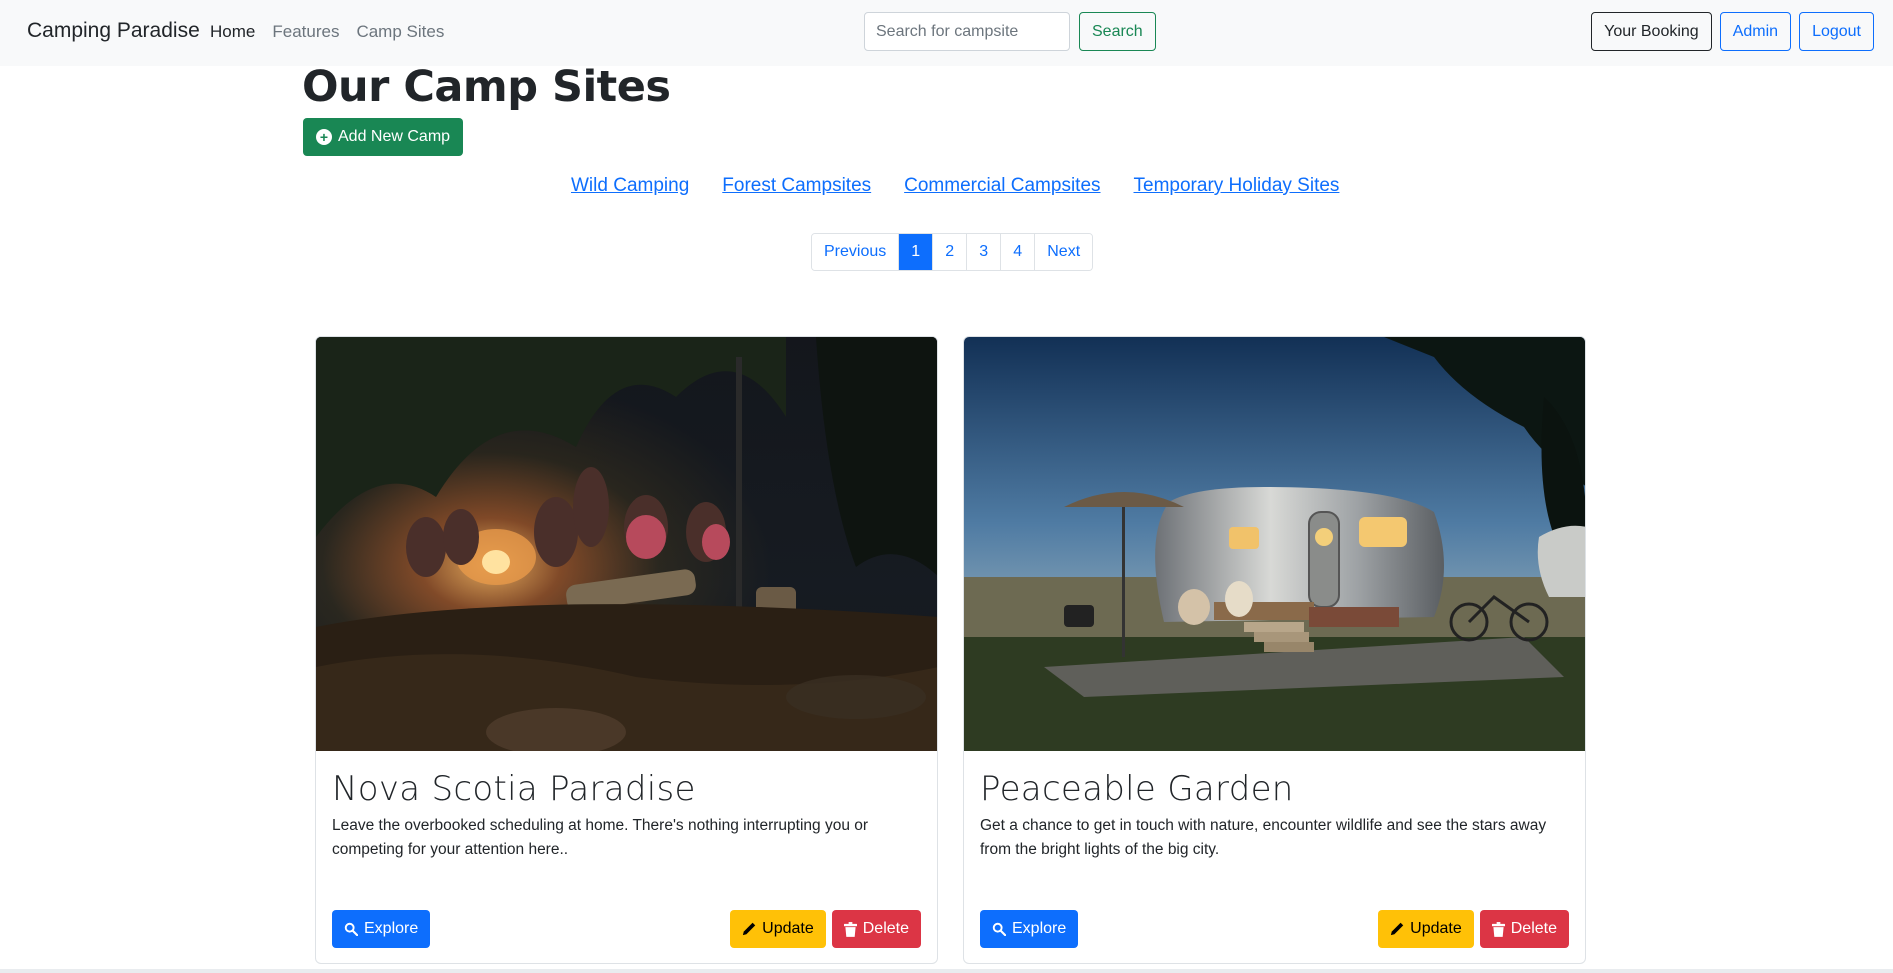  I want to click on pagination-previous: Previous, so click(856, 252).